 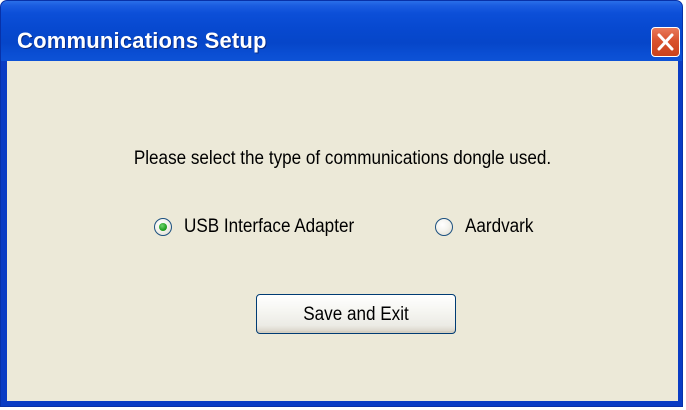 I want to click on radio-button-usb-interface-adapter, so click(x=163, y=227).